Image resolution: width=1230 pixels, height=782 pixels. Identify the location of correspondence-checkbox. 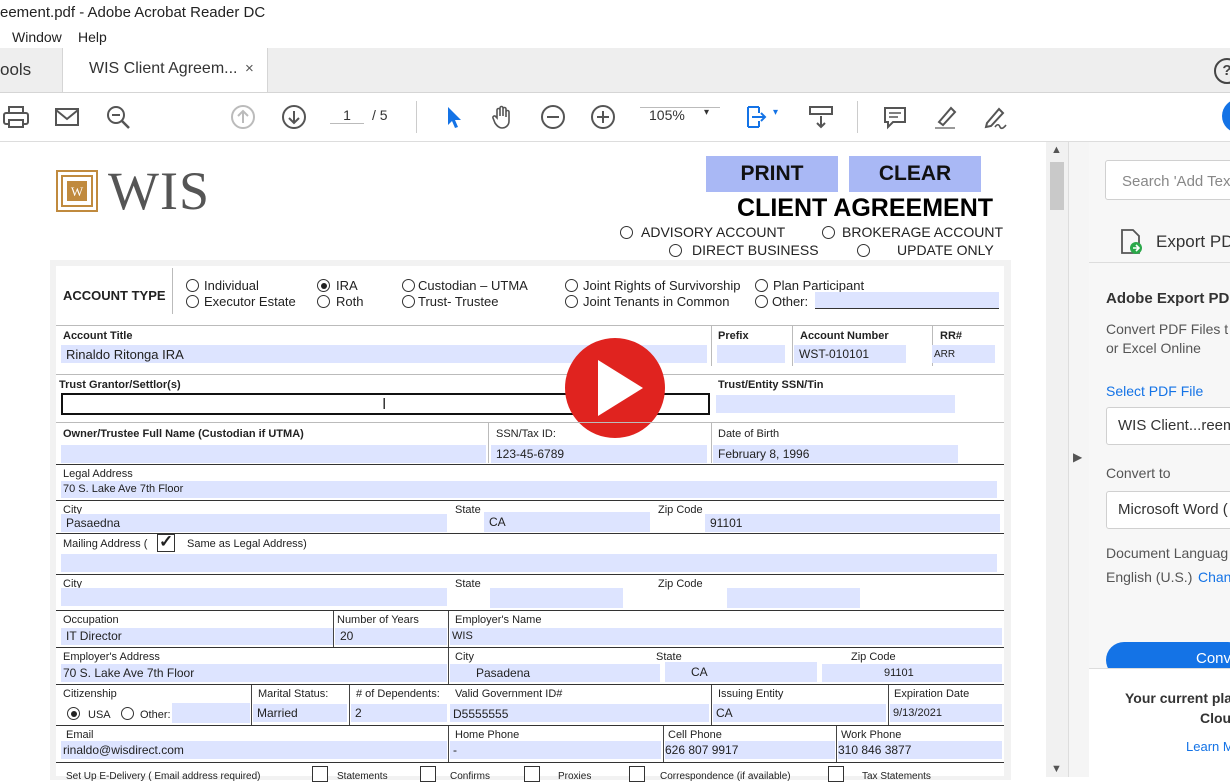
(637, 774).